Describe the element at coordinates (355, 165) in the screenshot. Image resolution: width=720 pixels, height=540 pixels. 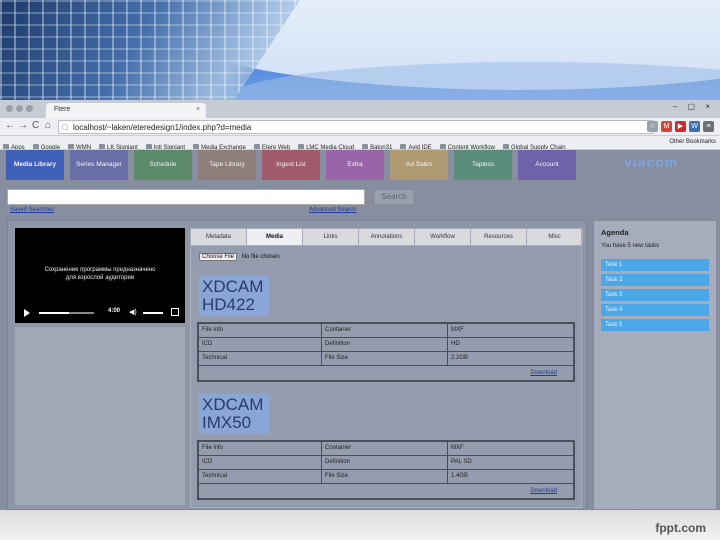
I see `nav-tab: Extra` at that location.